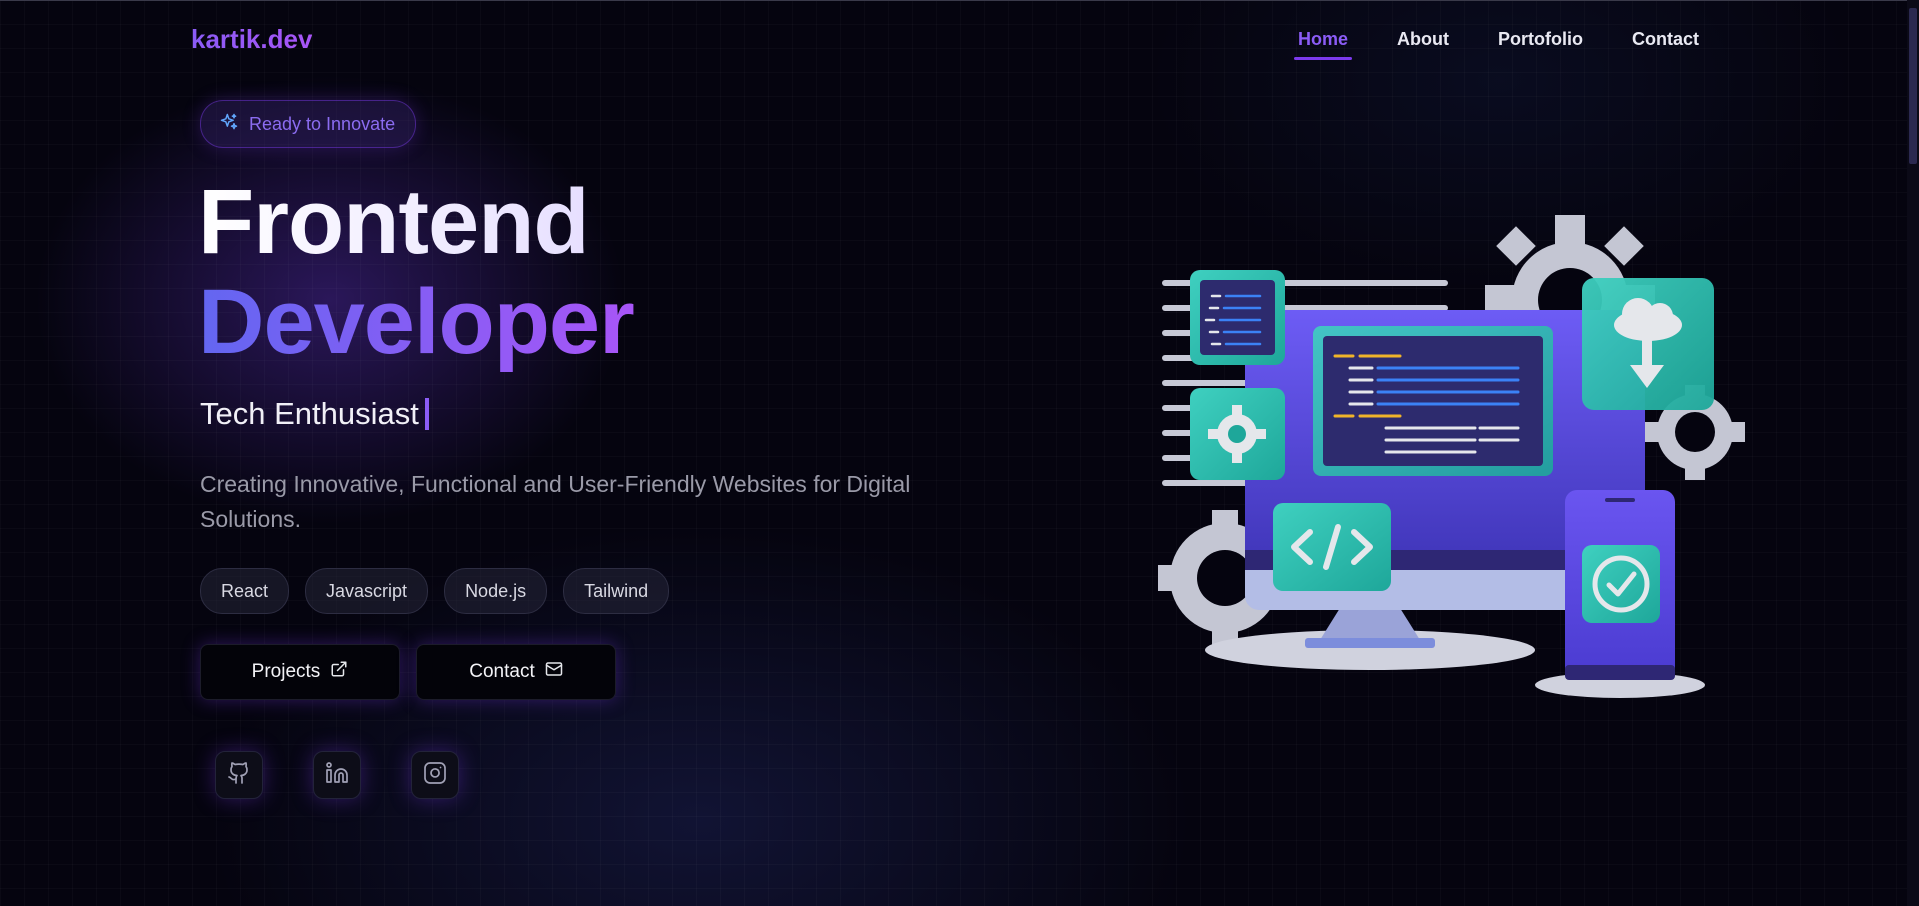 Image resolution: width=1919 pixels, height=906 pixels. Describe the element at coordinates (251, 39) in the screenshot. I see `site-logo: kartik.dev` at that location.